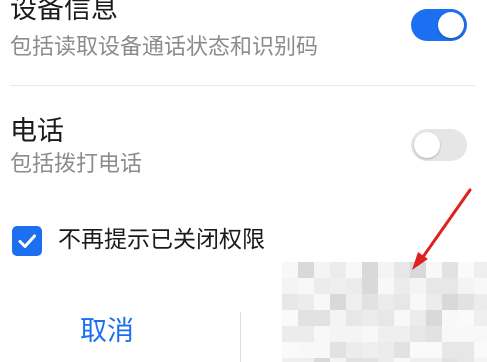  I want to click on permission-title: 电话, so click(37, 131).